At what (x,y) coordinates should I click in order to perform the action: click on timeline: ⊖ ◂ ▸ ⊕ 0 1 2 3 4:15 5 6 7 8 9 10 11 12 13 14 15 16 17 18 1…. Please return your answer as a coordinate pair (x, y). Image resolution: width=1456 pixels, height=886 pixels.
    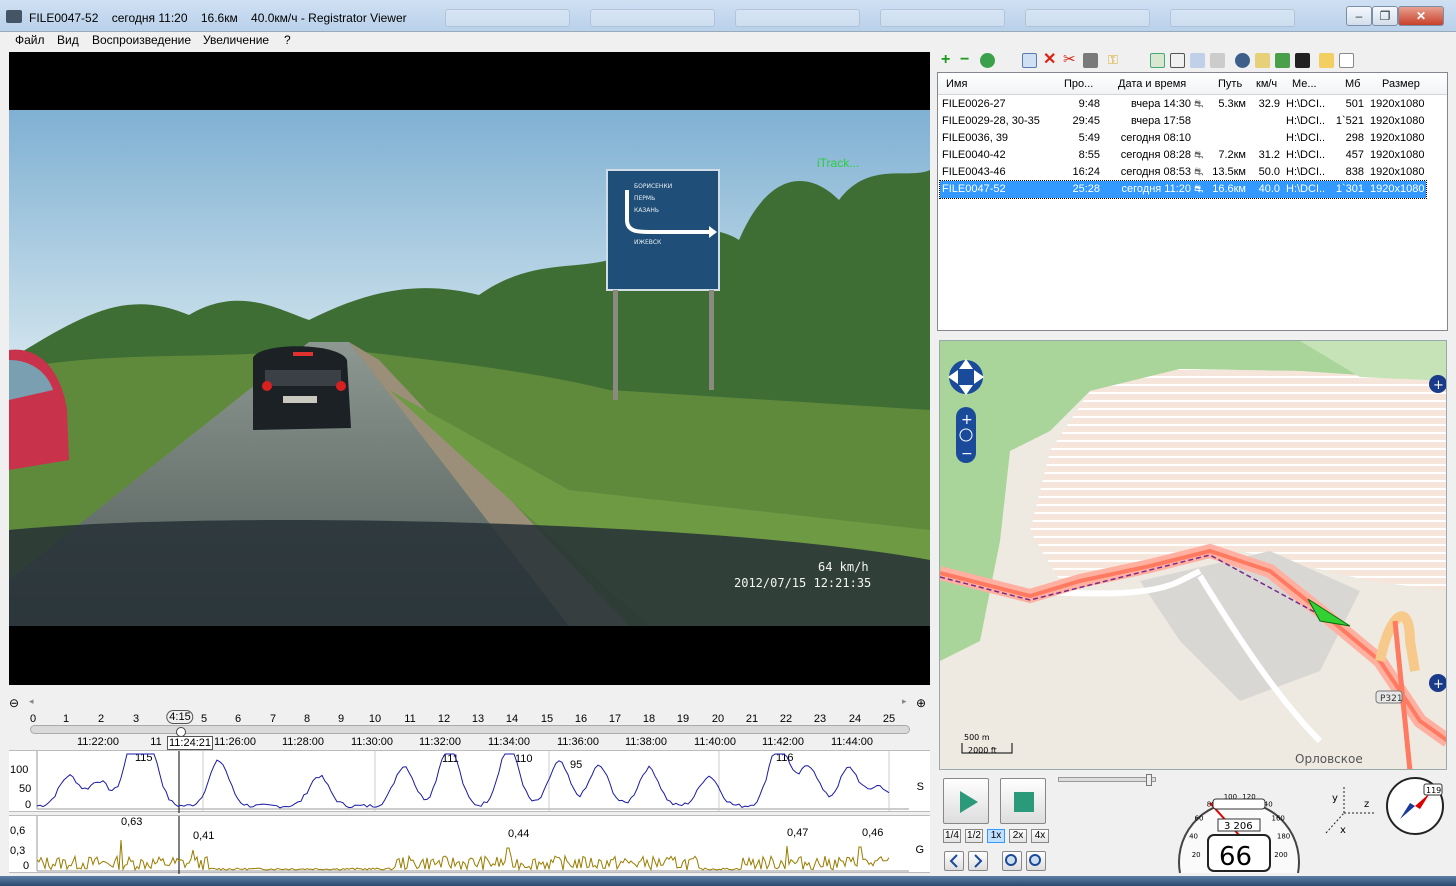
    Looking at the image, I should click on (469, 722).